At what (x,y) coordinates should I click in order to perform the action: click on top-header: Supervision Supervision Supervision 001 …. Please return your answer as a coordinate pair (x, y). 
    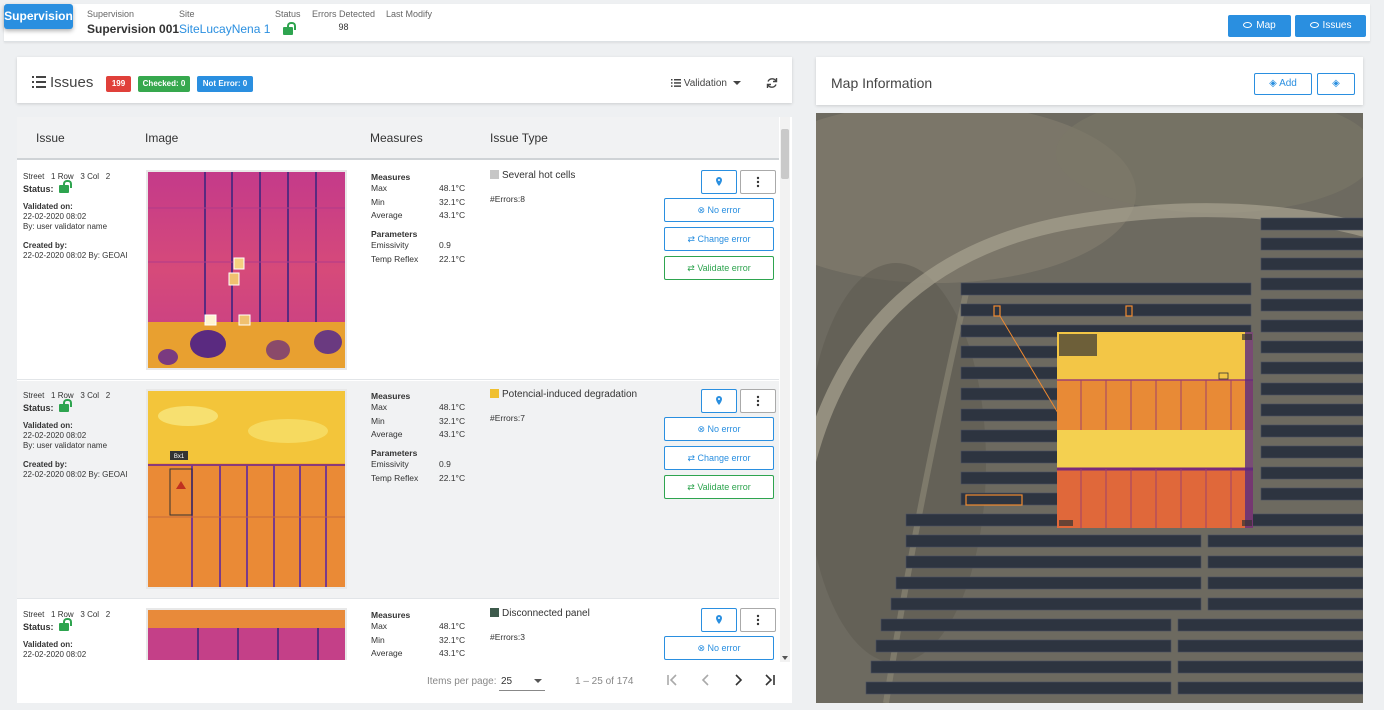
    Looking at the image, I should click on (687, 23).